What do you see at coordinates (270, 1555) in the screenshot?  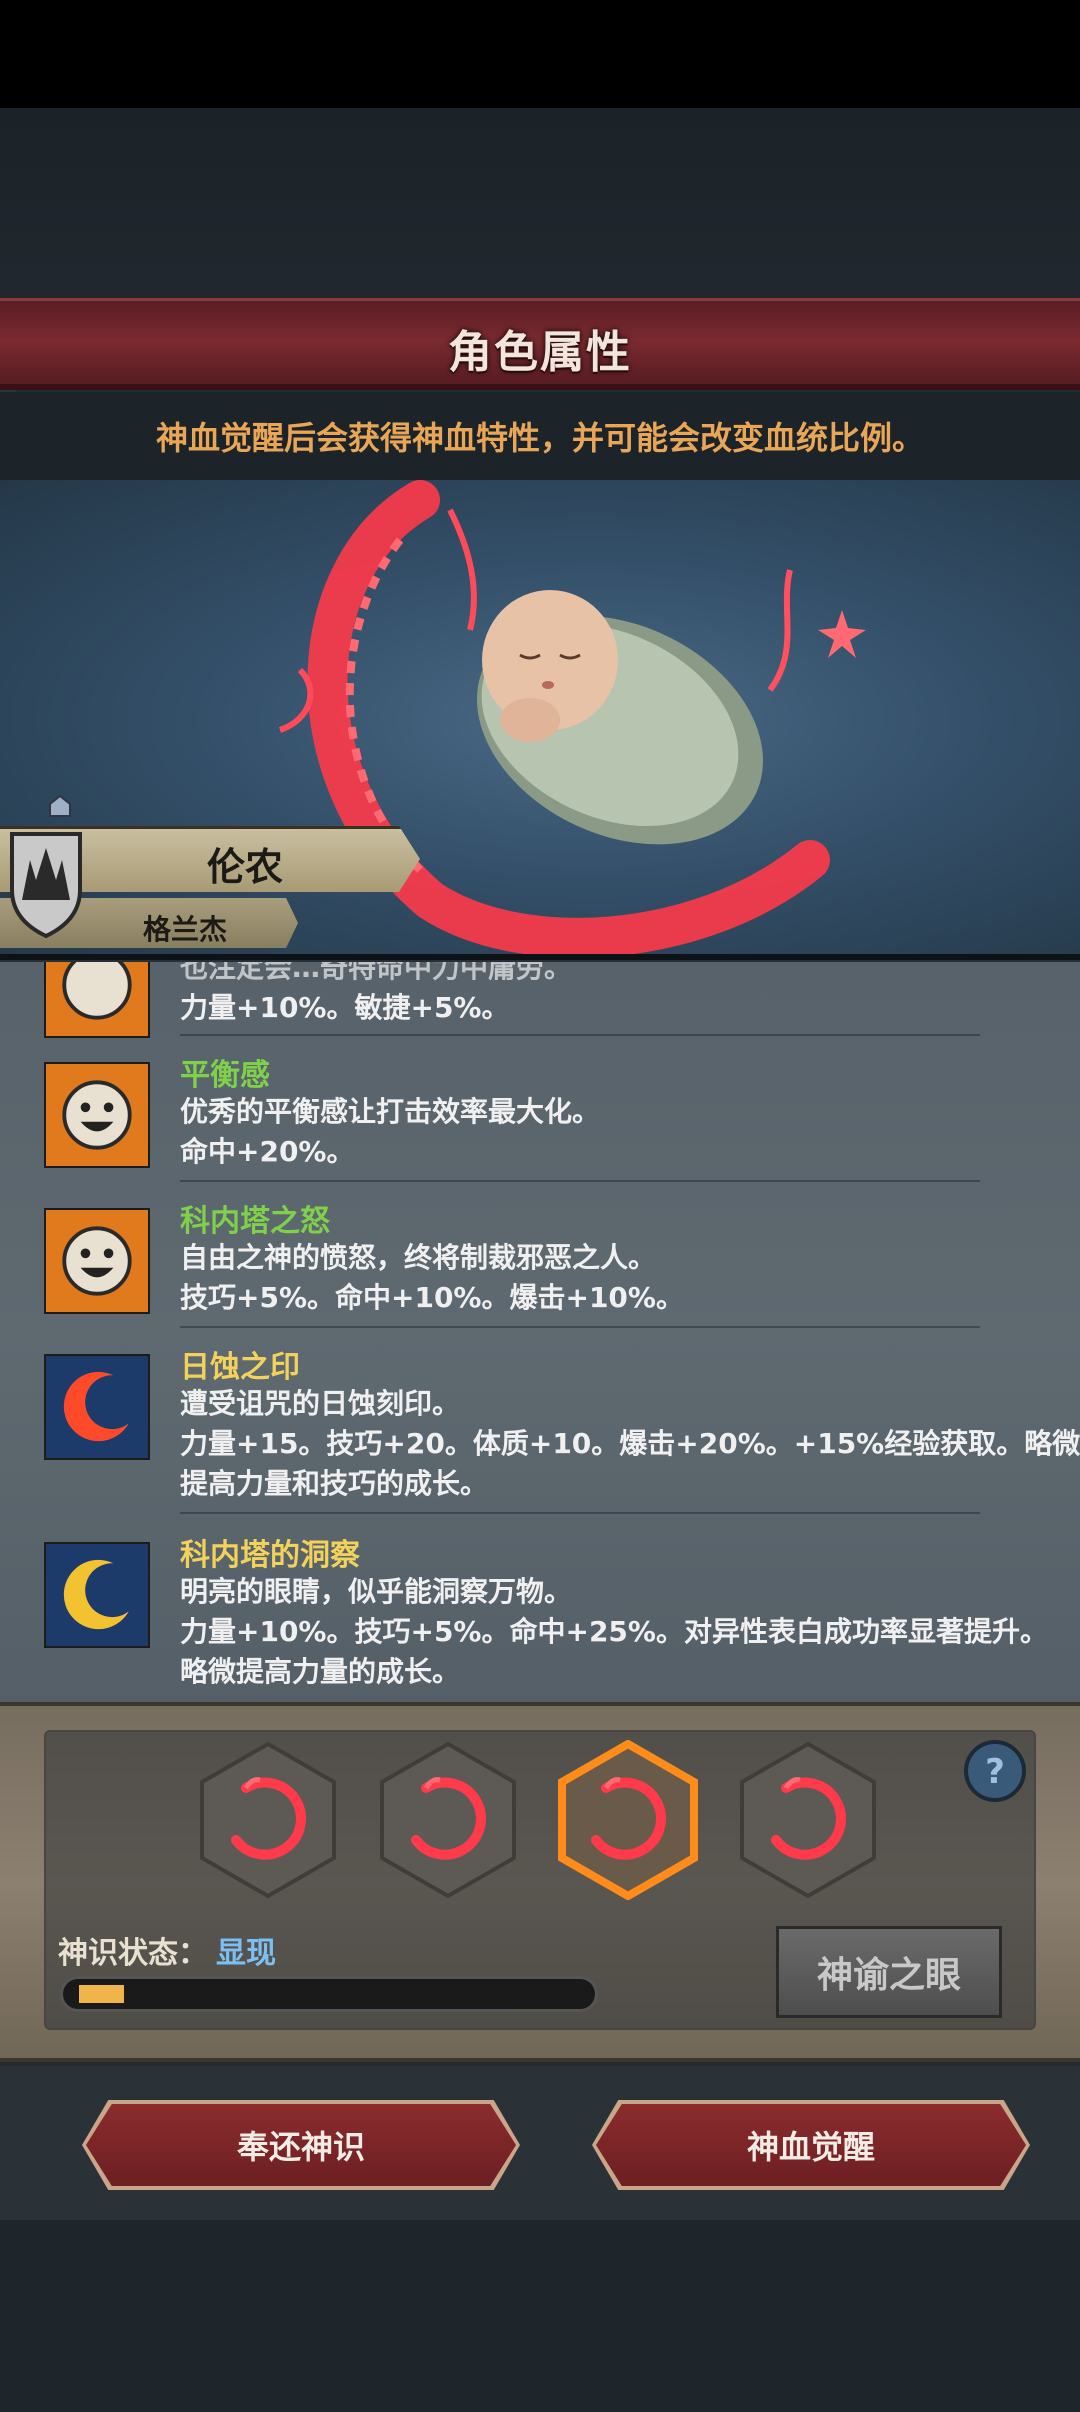 I see `trait-name: 科内塔的洞察` at bounding box center [270, 1555].